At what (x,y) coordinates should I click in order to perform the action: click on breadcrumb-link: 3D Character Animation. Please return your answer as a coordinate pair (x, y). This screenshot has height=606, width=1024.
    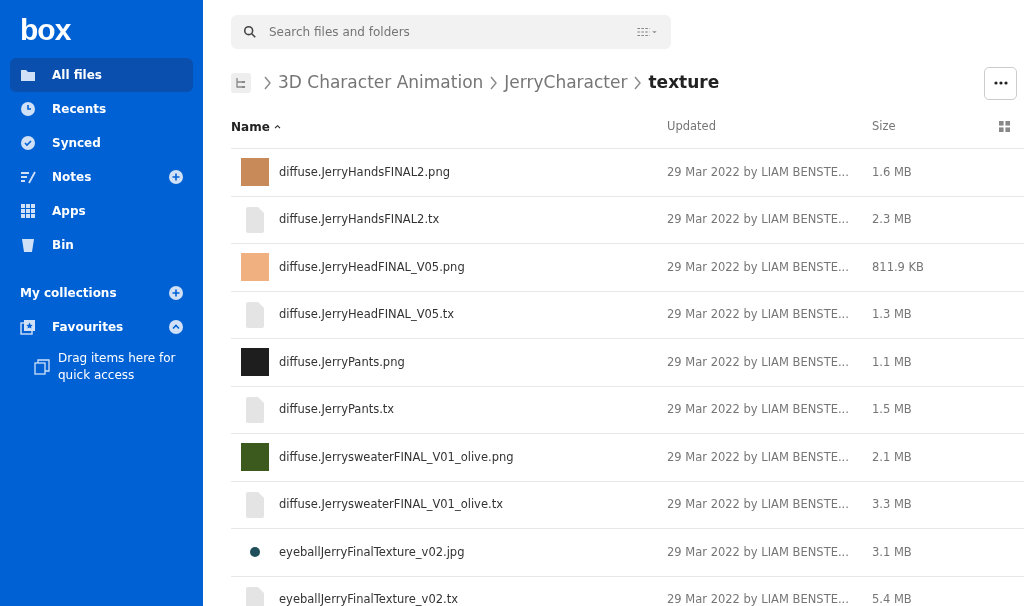
    Looking at the image, I should click on (381, 83).